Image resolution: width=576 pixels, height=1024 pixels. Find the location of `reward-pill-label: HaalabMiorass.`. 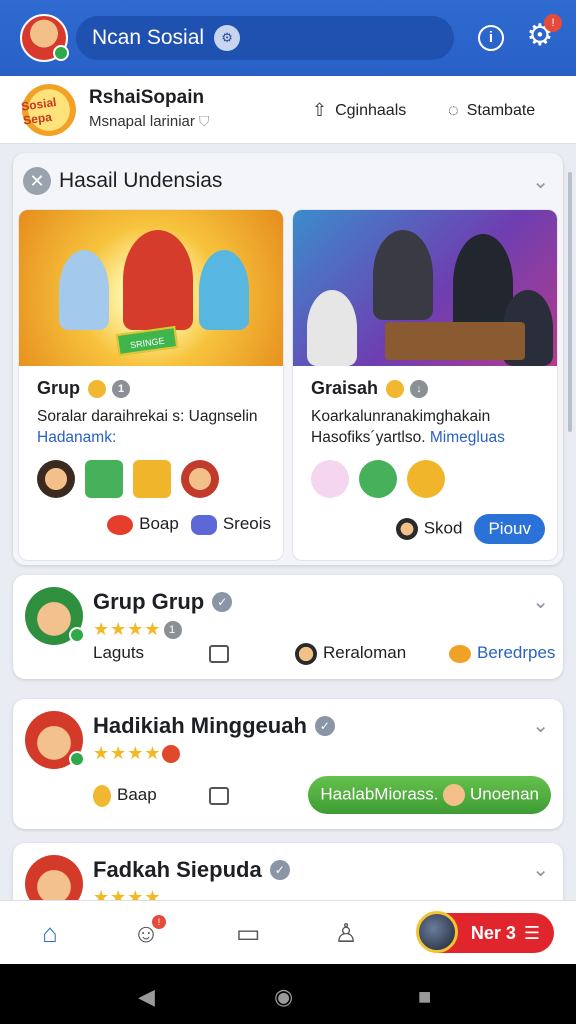

reward-pill-label: HaalabMiorass. is located at coordinates (379, 794).